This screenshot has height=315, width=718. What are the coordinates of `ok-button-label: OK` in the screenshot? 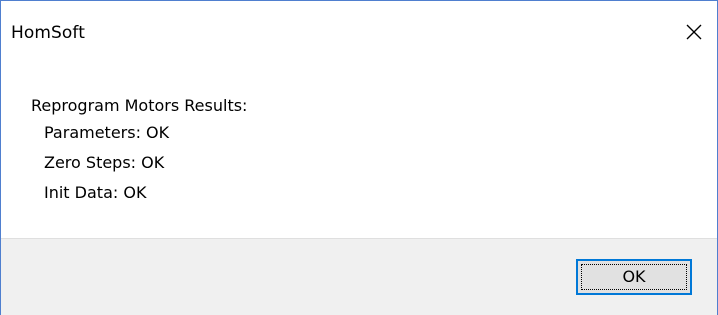 It's located at (634, 276).